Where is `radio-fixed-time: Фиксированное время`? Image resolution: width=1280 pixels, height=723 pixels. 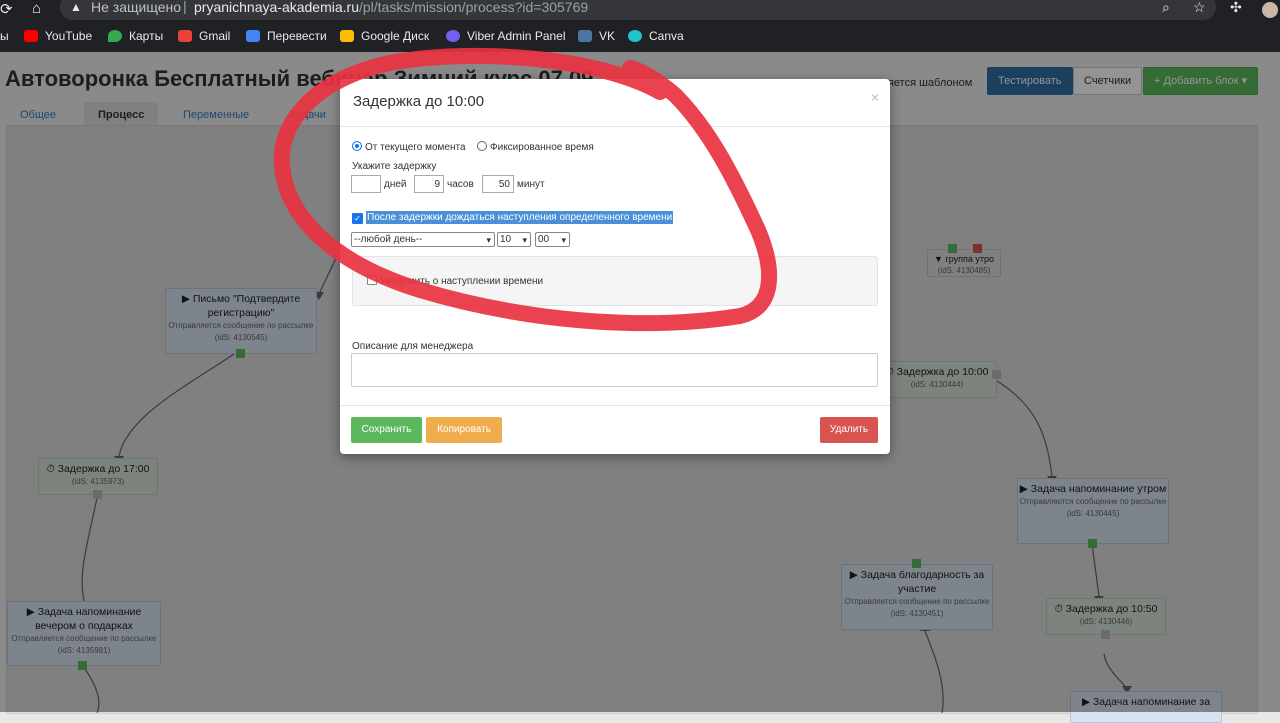
radio-fixed-time: Фиксированное время is located at coordinates (535, 147).